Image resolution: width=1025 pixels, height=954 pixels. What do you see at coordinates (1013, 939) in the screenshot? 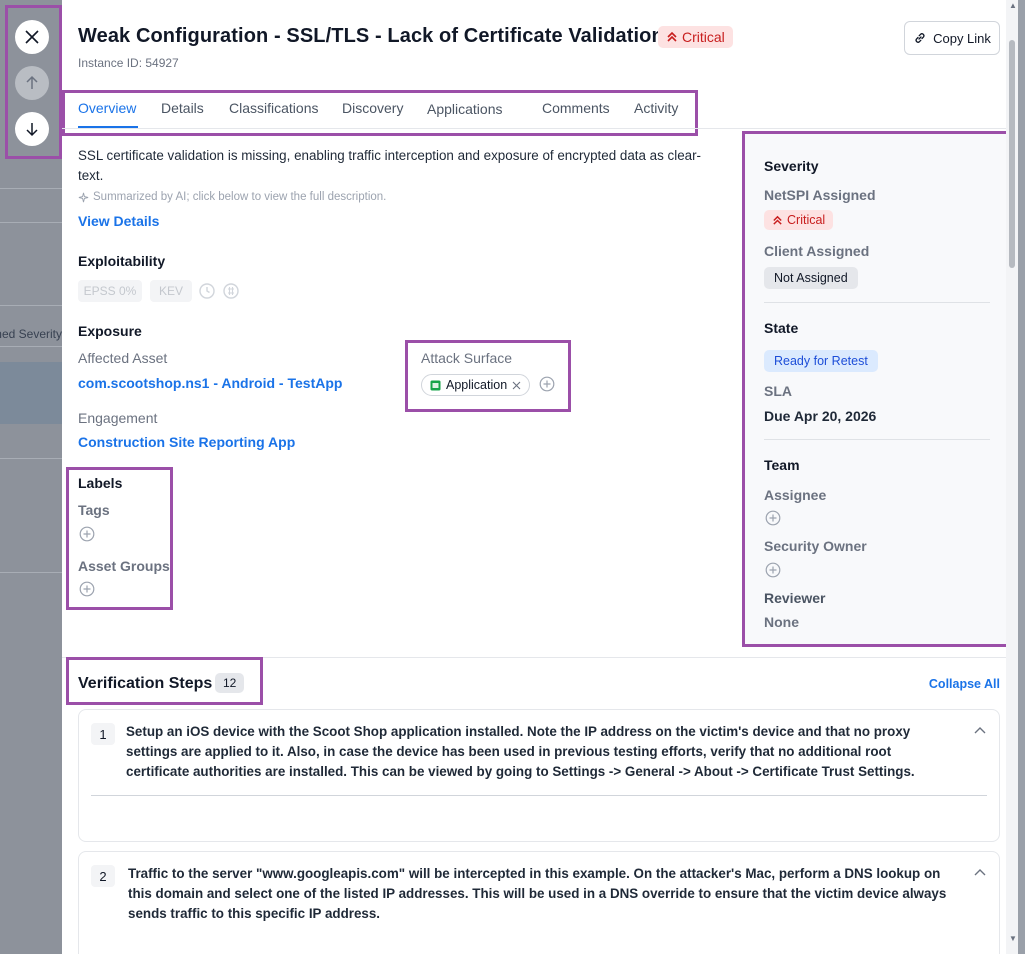
I see `scroll-down-arrow-icon: ▼` at bounding box center [1013, 939].